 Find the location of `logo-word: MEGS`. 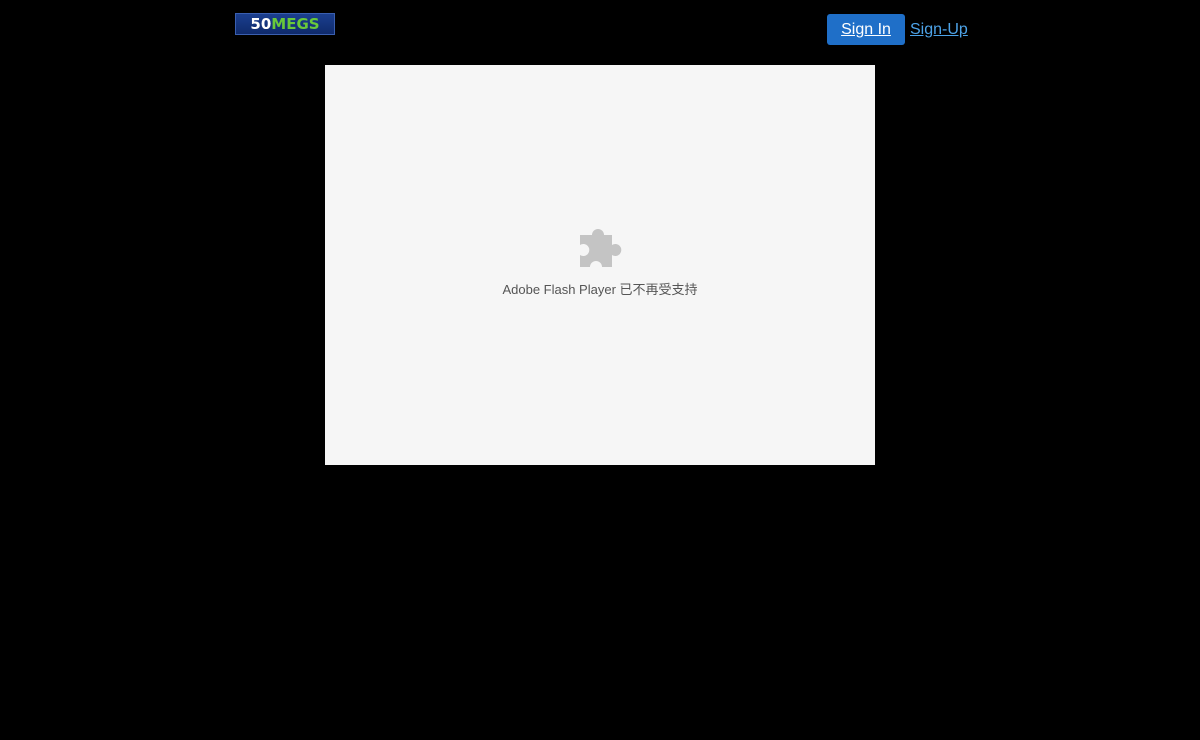

logo-word: MEGS is located at coordinates (295, 24).